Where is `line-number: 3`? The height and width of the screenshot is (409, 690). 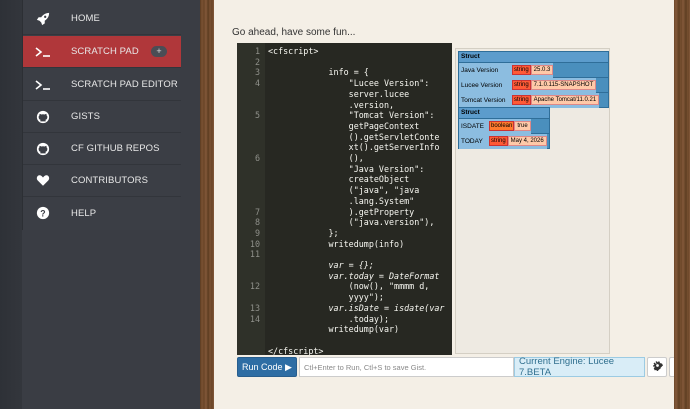 line-number: 3 is located at coordinates (257, 72).